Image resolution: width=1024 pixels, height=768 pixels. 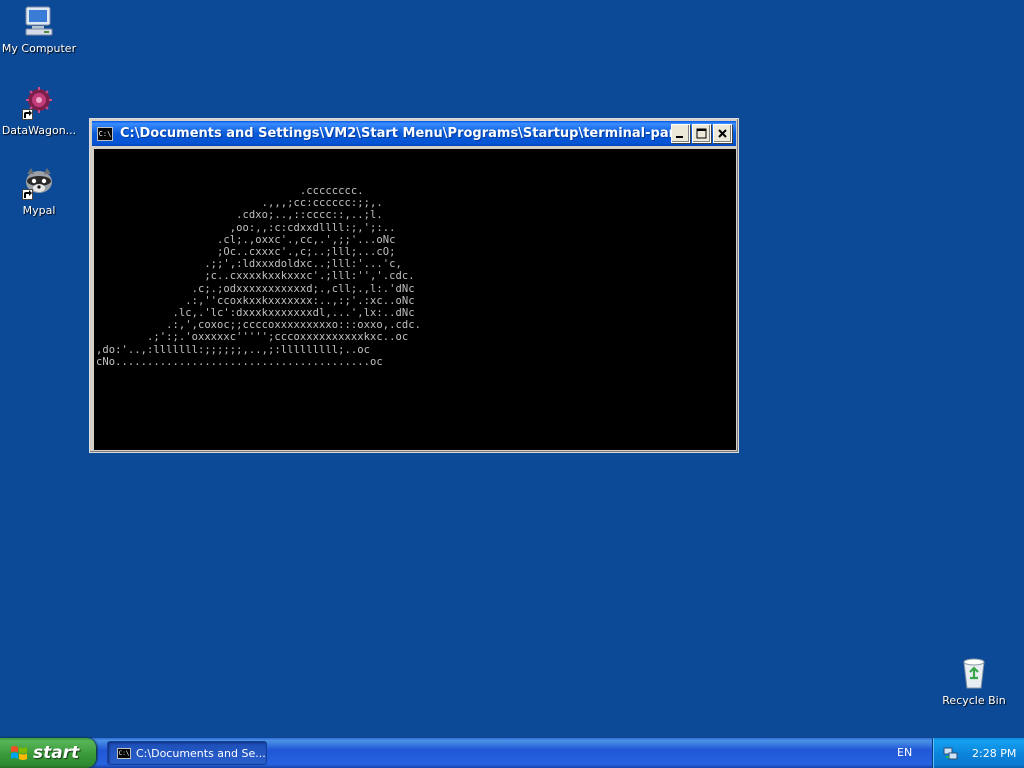 I want to click on recycle-bin-icon, so click(x=974, y=673).